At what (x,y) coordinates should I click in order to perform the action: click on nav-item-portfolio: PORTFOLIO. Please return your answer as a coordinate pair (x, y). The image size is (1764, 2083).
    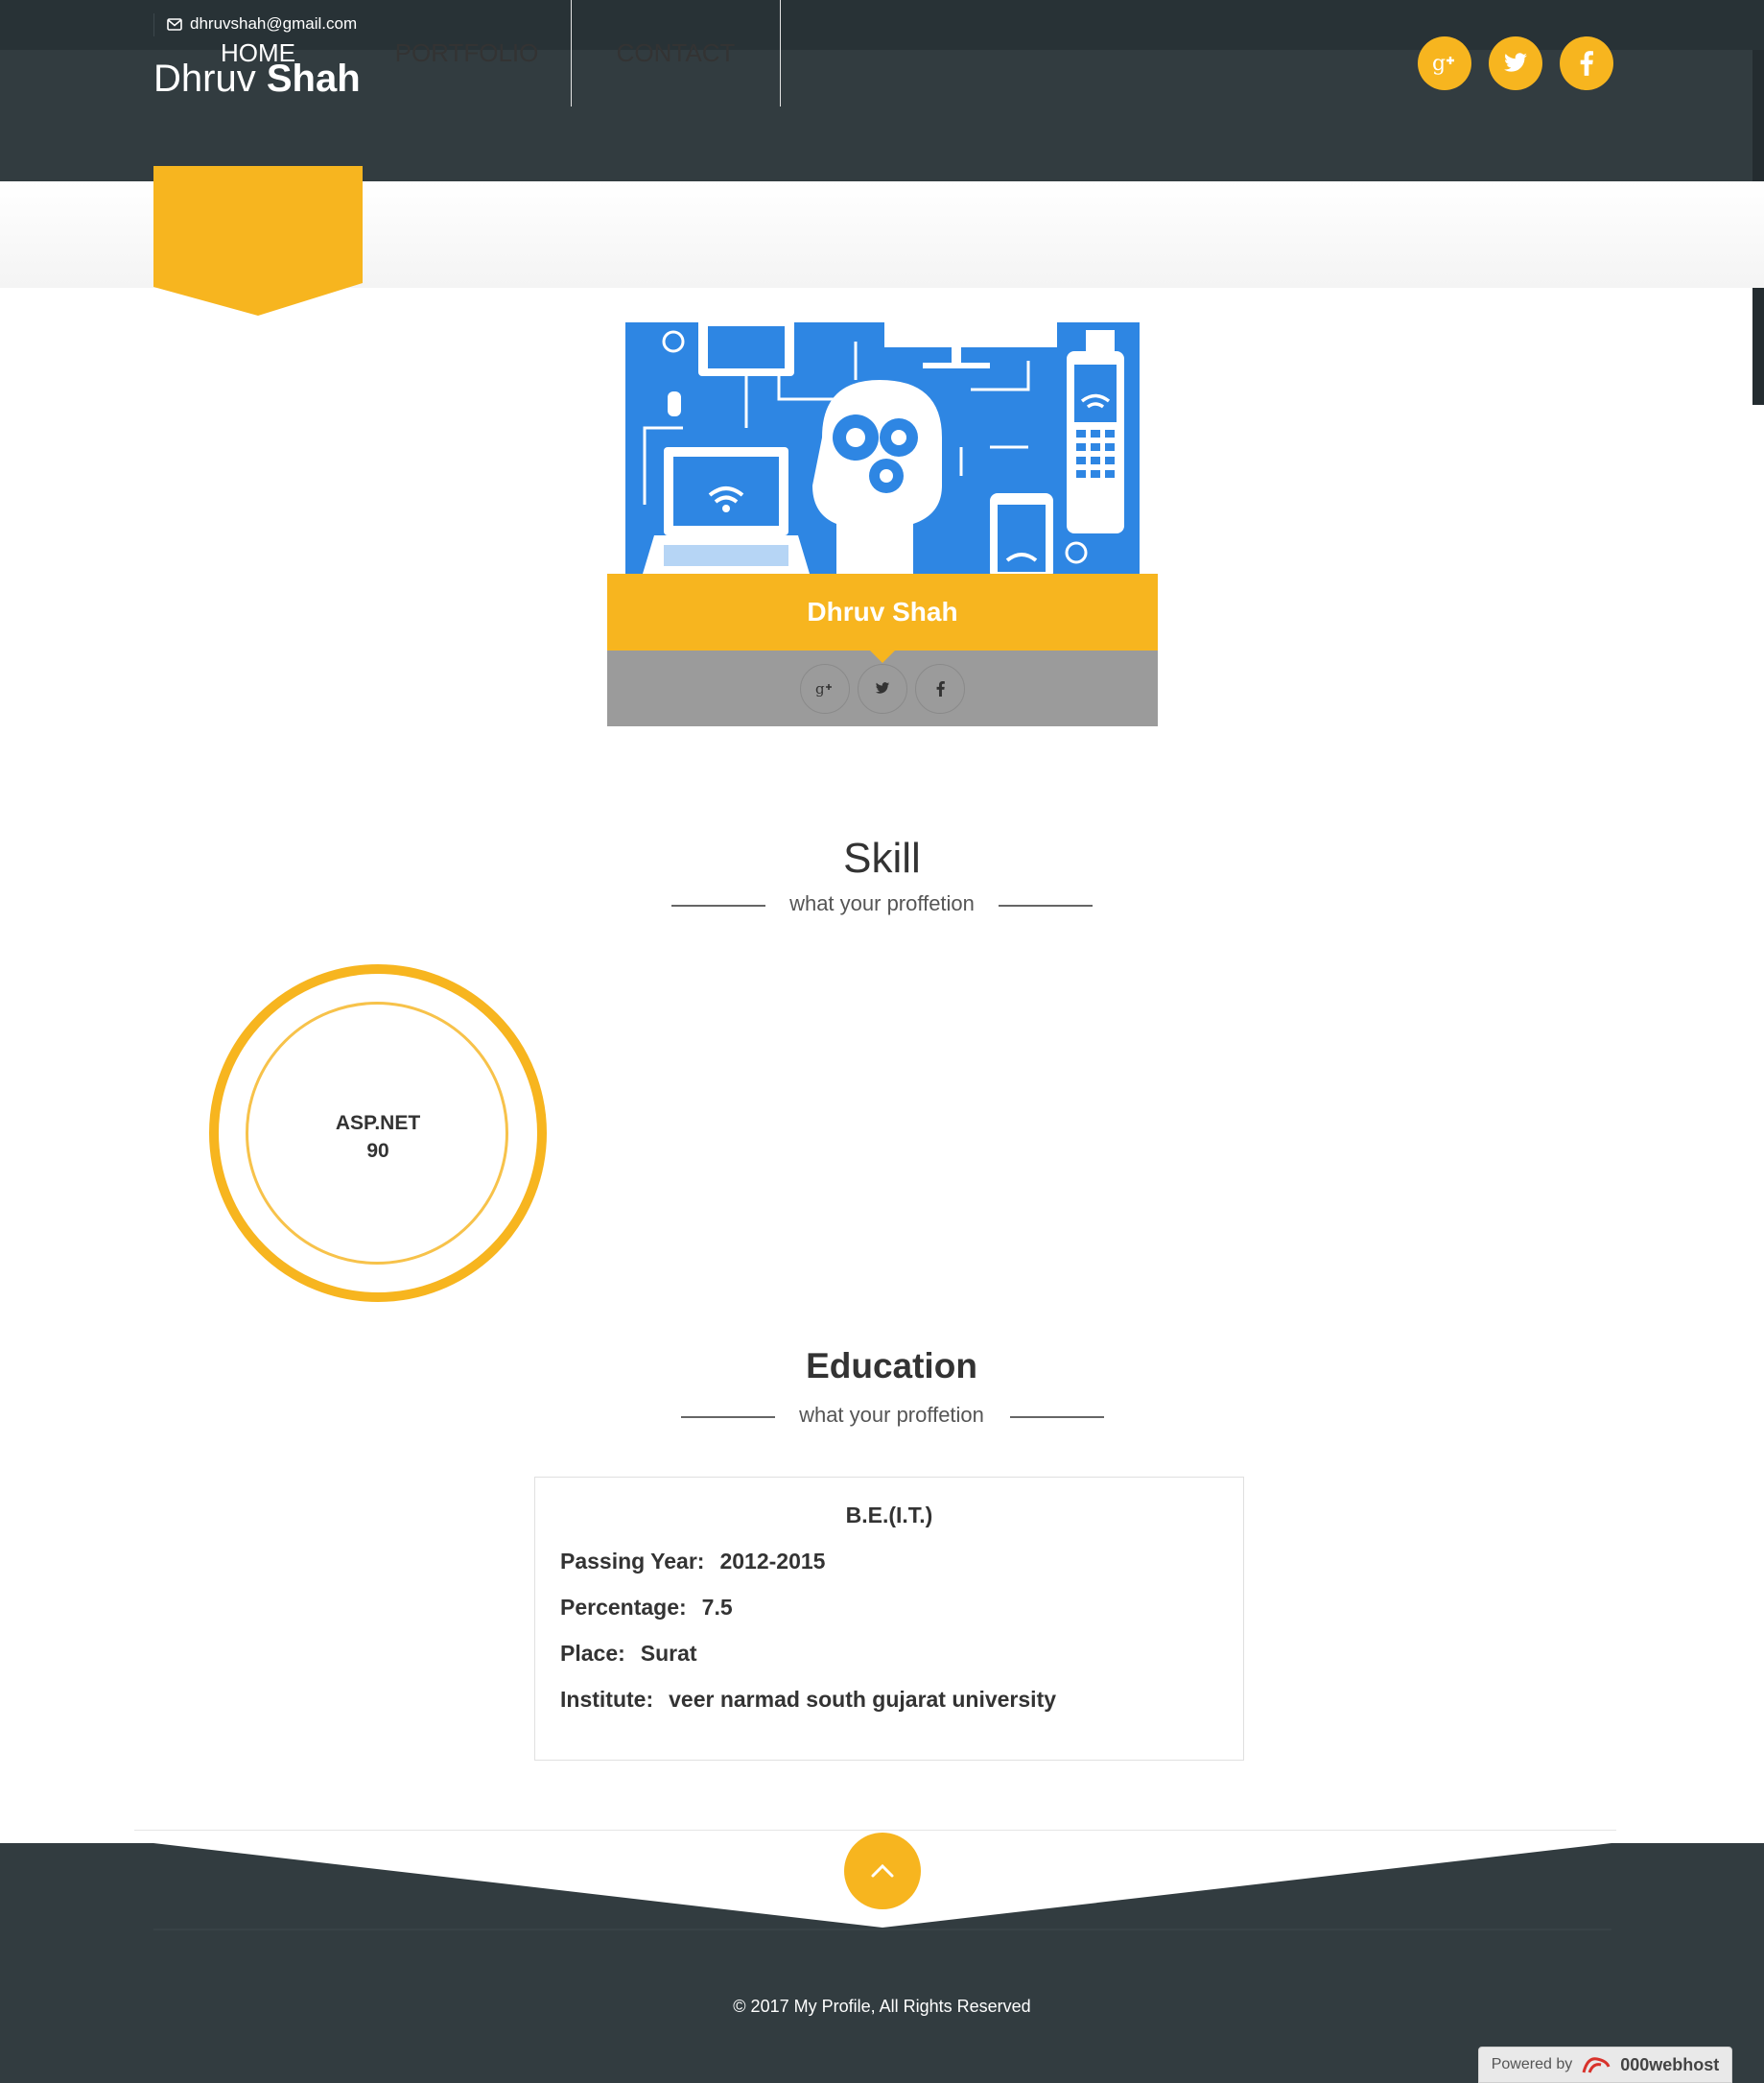
    Looking at the image, I should click on (468, 53).